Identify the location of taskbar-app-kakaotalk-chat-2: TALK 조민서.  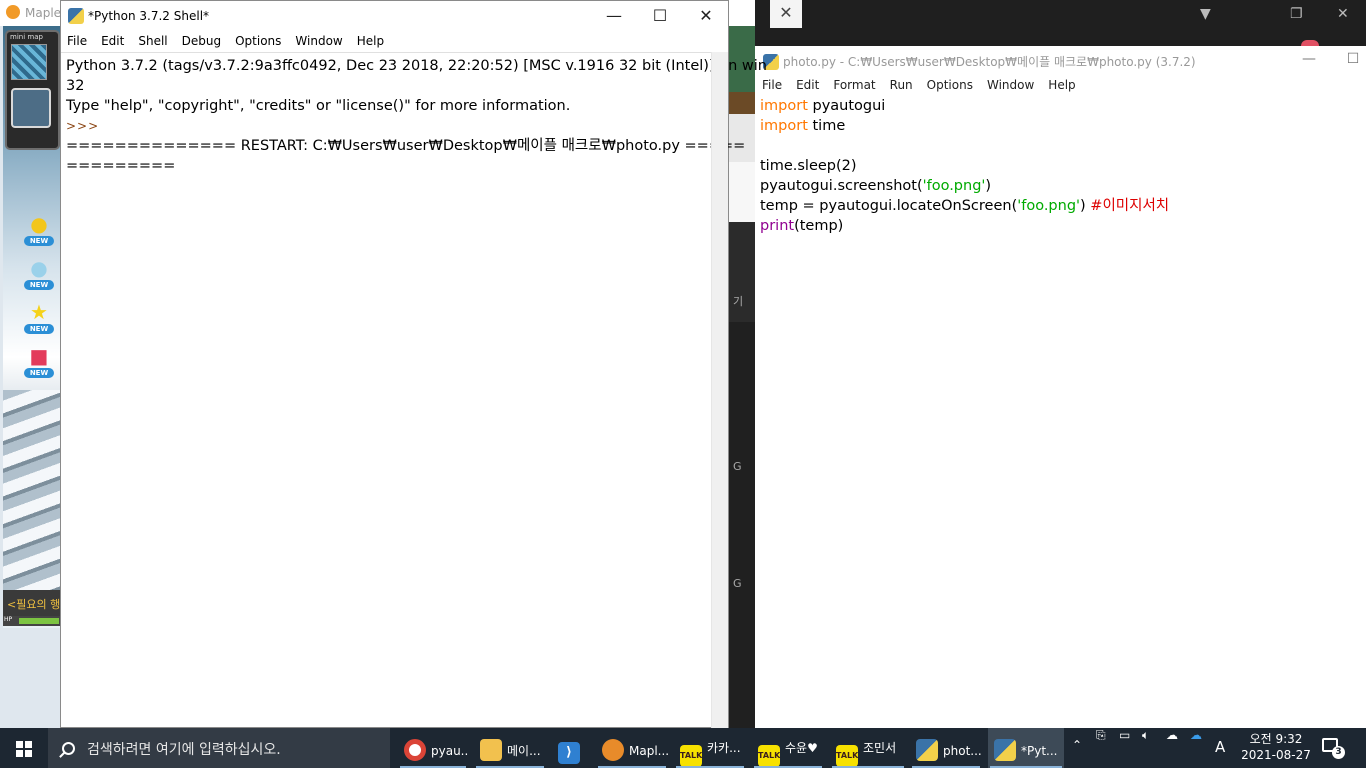
(868, 748).